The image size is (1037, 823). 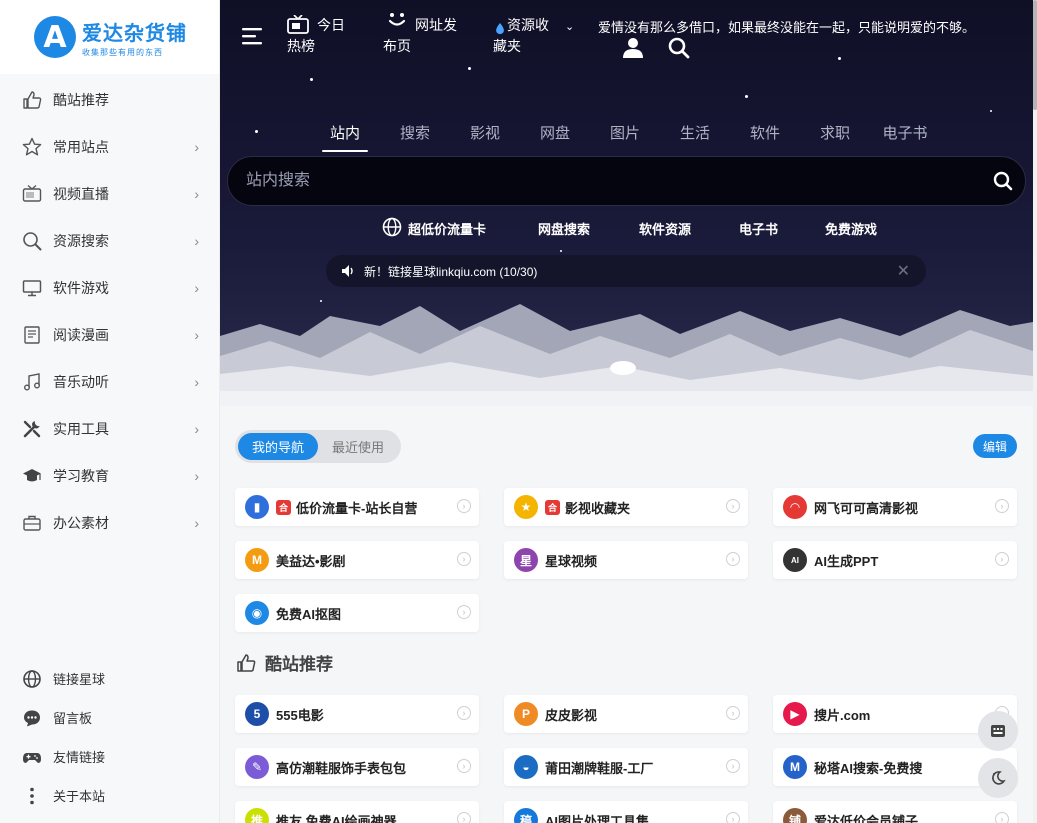 I want to click on recommend-card-1: 5 555电影 ›, so click(x=357, y=714).